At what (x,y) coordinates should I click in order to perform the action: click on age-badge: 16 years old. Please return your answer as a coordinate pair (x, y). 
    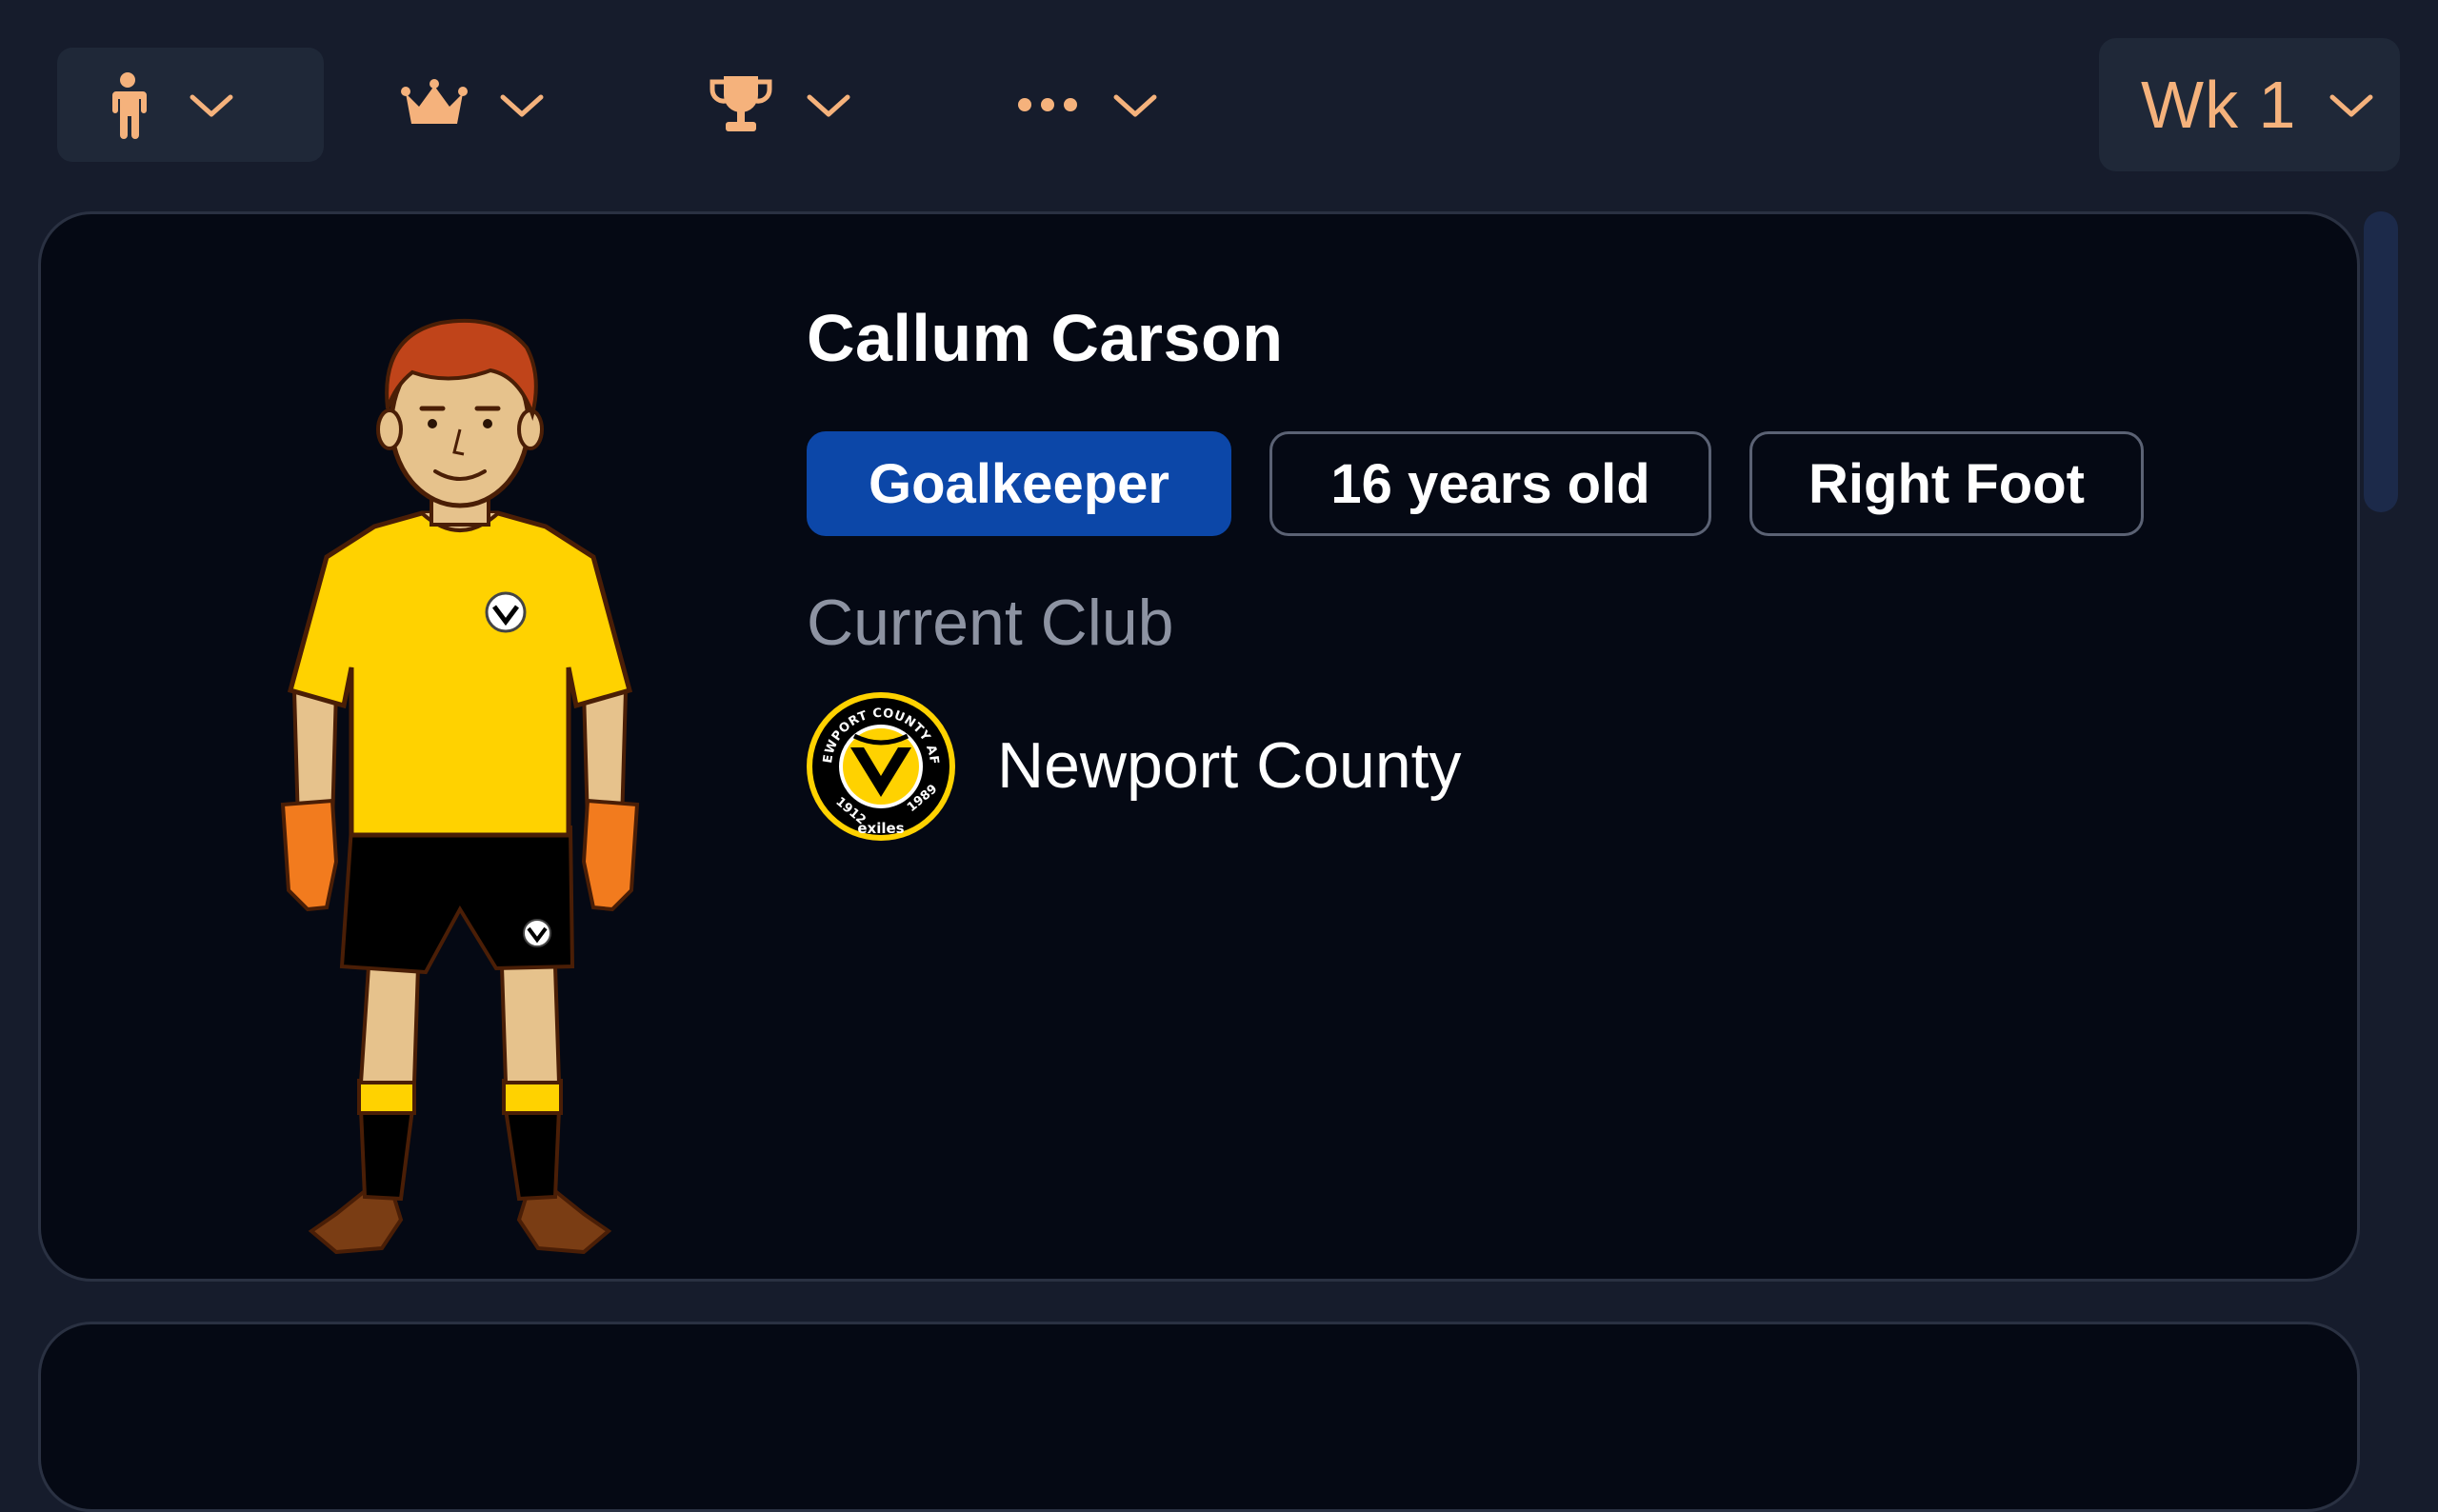
    Looking at the image, I should click on (1490, 483).